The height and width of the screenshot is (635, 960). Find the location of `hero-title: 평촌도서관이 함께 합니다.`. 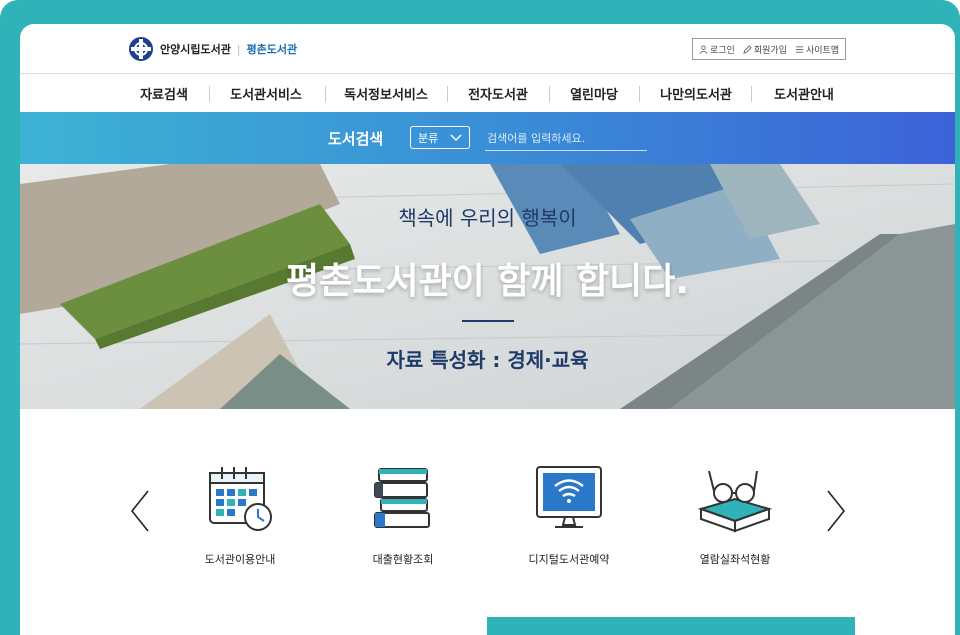

hero-title: 평촌도서관이 함께 합니다. is located at coordinates (487, 281).